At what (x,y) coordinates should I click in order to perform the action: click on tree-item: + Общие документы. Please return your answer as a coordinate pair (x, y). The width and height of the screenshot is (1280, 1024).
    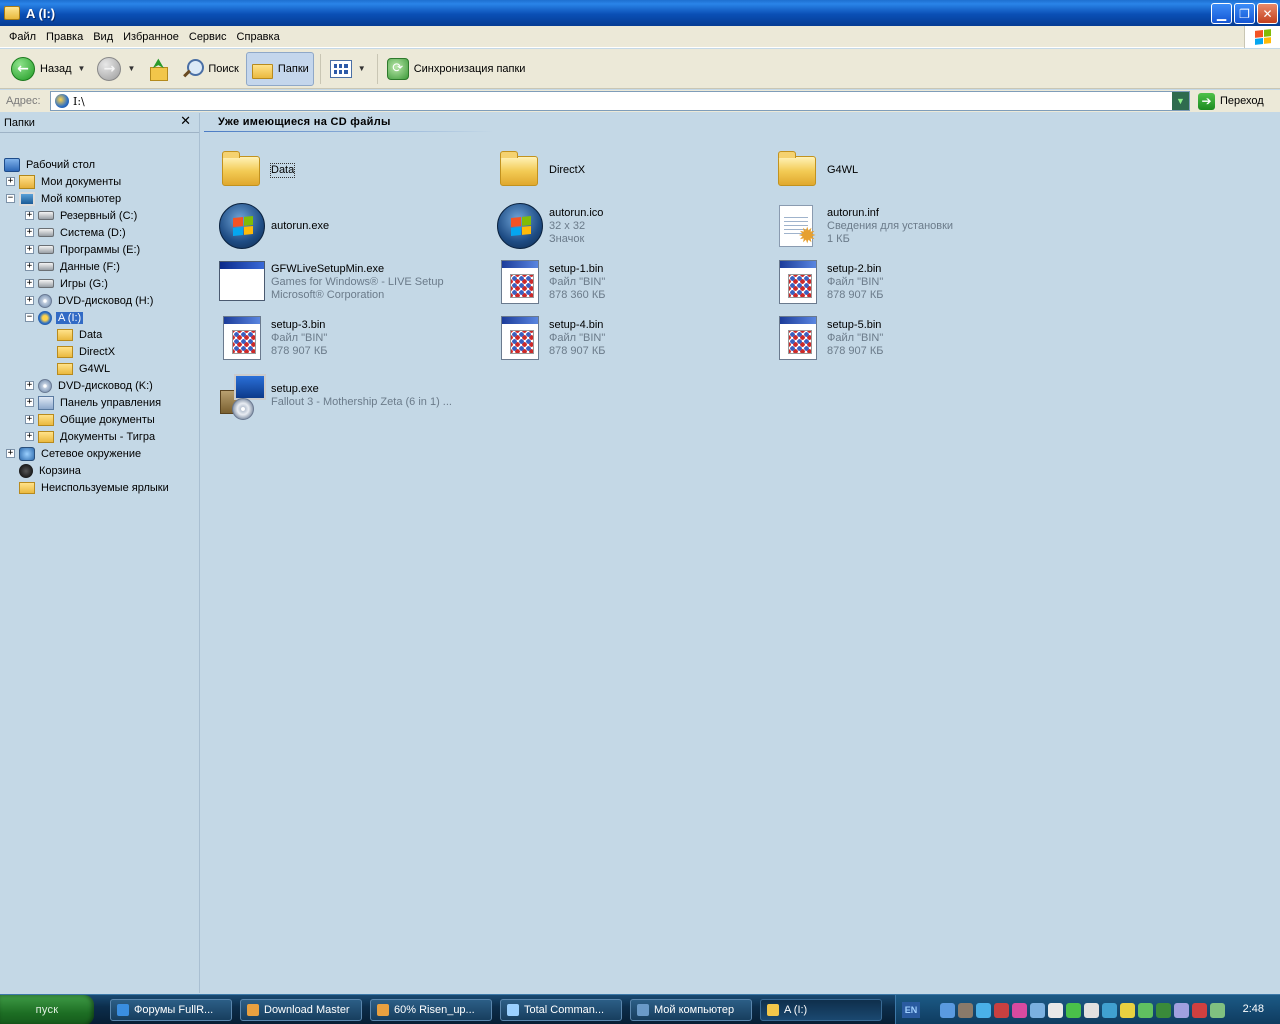
    Looking at the image, I should click on (91, 419).